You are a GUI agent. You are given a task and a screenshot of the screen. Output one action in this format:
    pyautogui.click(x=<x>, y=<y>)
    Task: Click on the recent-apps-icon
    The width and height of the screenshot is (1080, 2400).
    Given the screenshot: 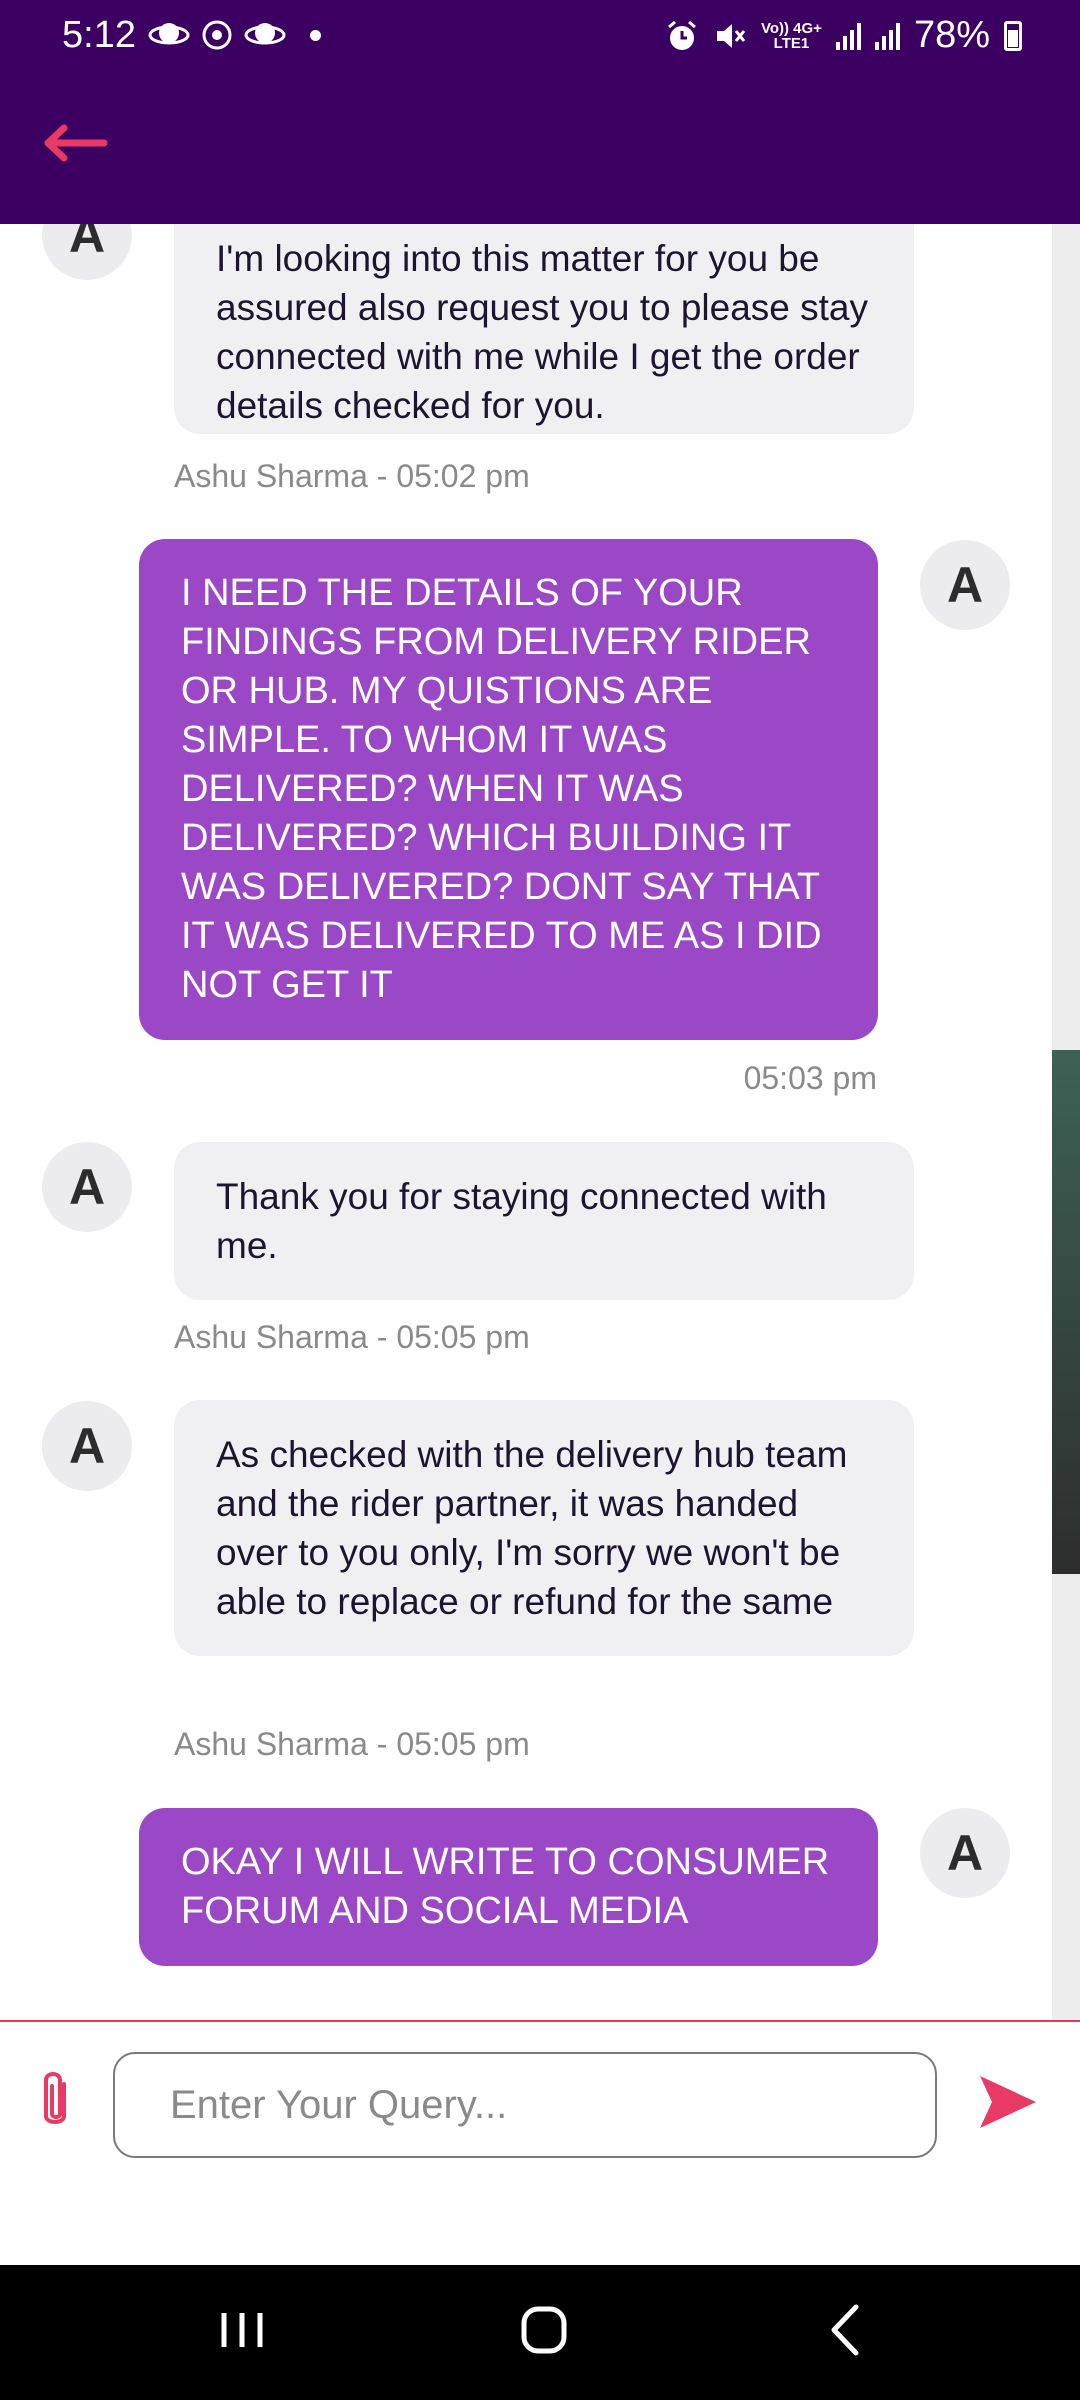 What is the action you would take?
    pyautogui.click(x=242, y=2330)
    